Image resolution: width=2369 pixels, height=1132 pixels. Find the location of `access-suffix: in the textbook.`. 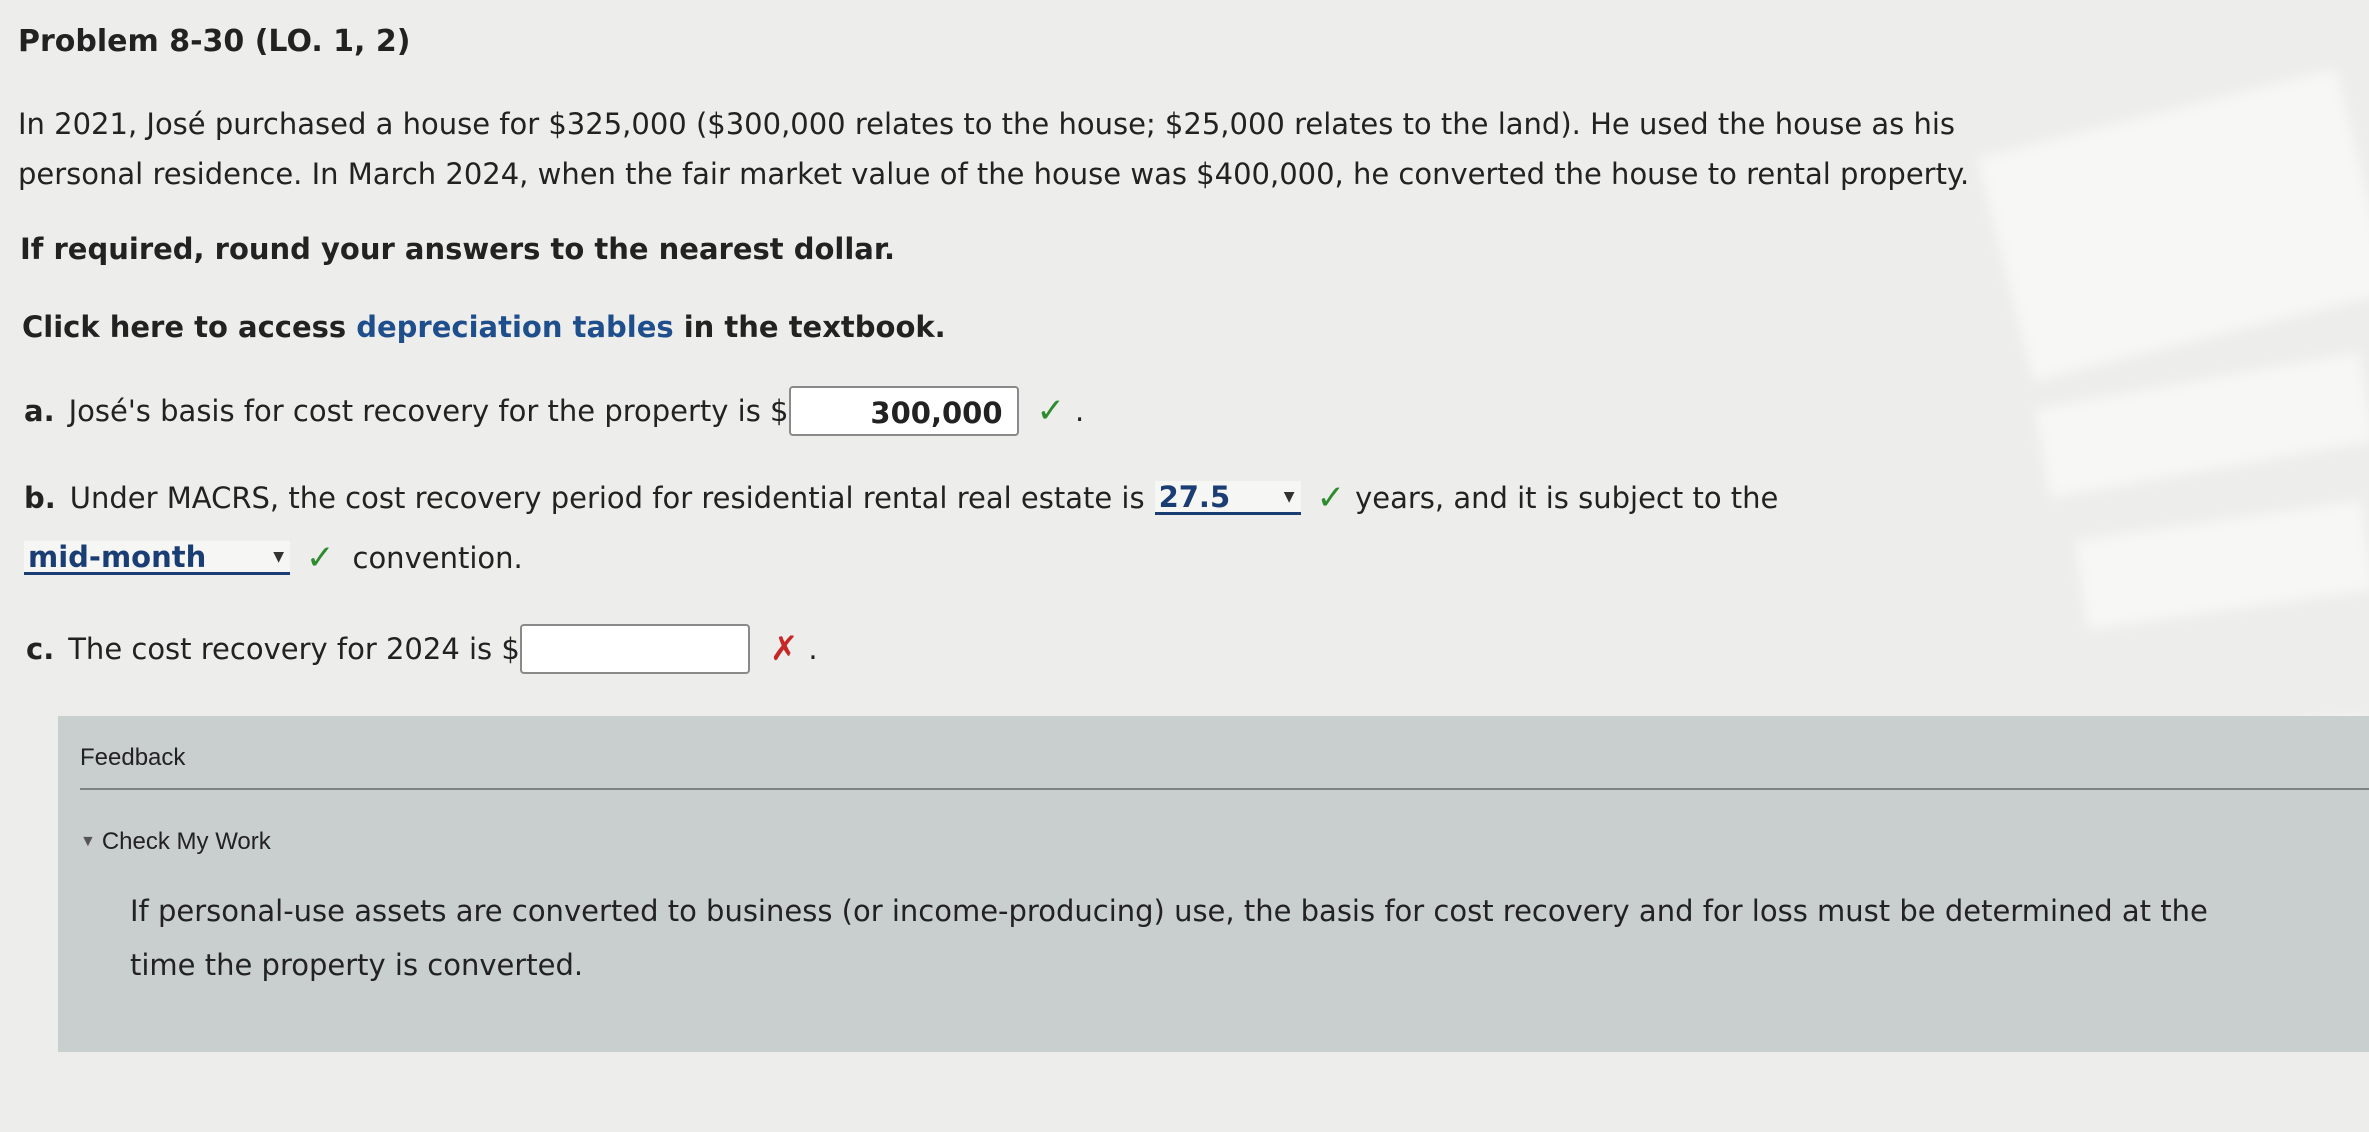

access-suffix: in the textbook. is located at coordinates (809, 327).